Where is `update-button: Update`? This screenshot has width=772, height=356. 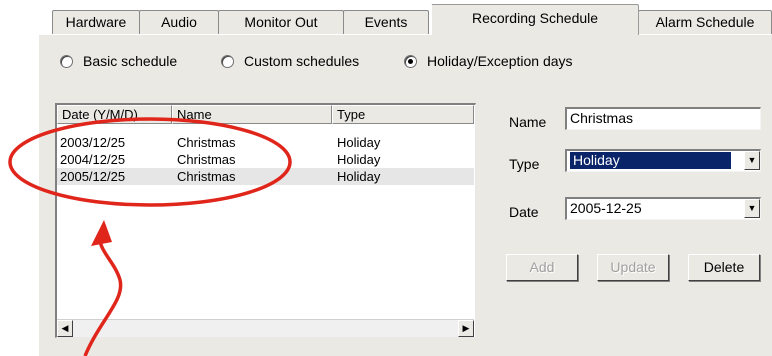
update-button: Update is located at coordinates (633, 267).